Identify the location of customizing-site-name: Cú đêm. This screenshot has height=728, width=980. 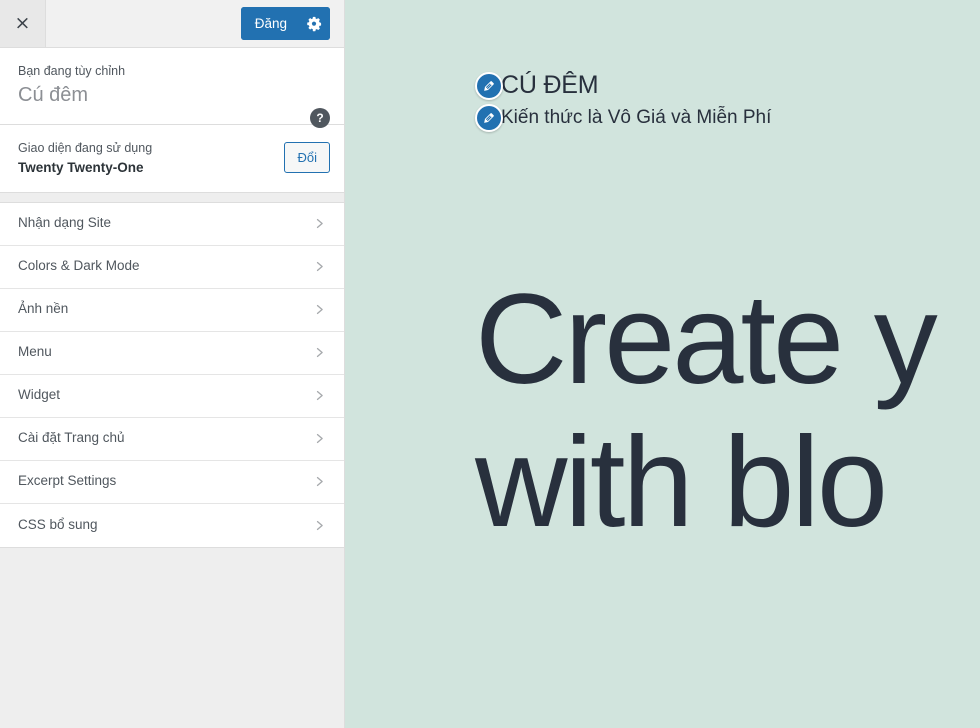
(53, 94).